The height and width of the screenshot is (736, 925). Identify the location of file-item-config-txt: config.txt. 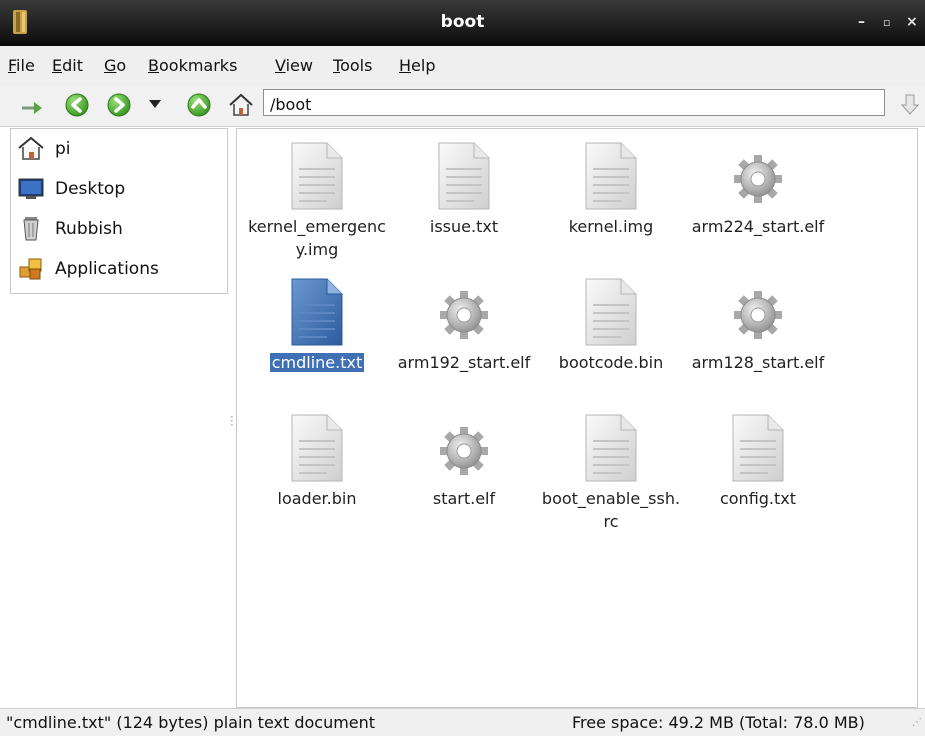
(758, 473).